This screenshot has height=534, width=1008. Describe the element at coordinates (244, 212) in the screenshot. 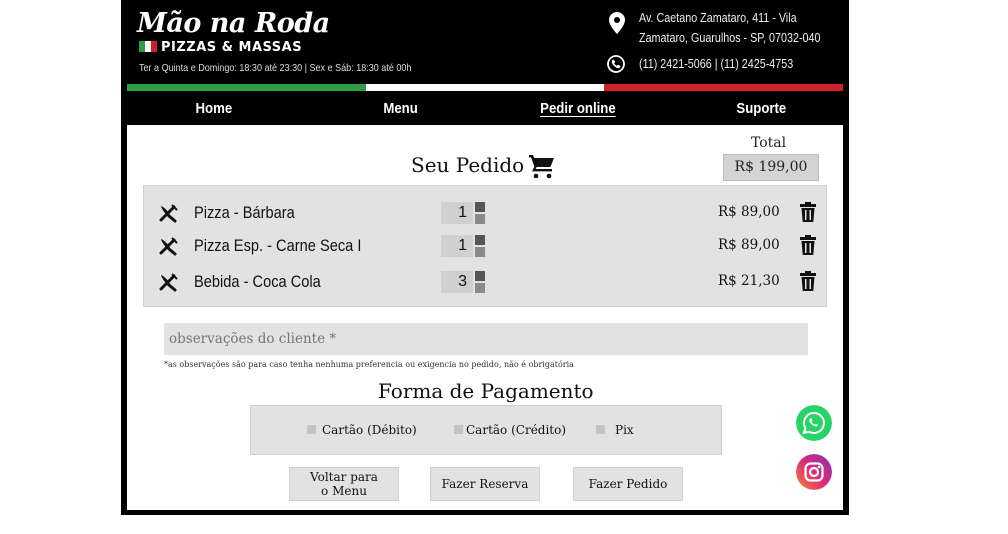

I see `item-name: Pizza - Bárbara` at that location.